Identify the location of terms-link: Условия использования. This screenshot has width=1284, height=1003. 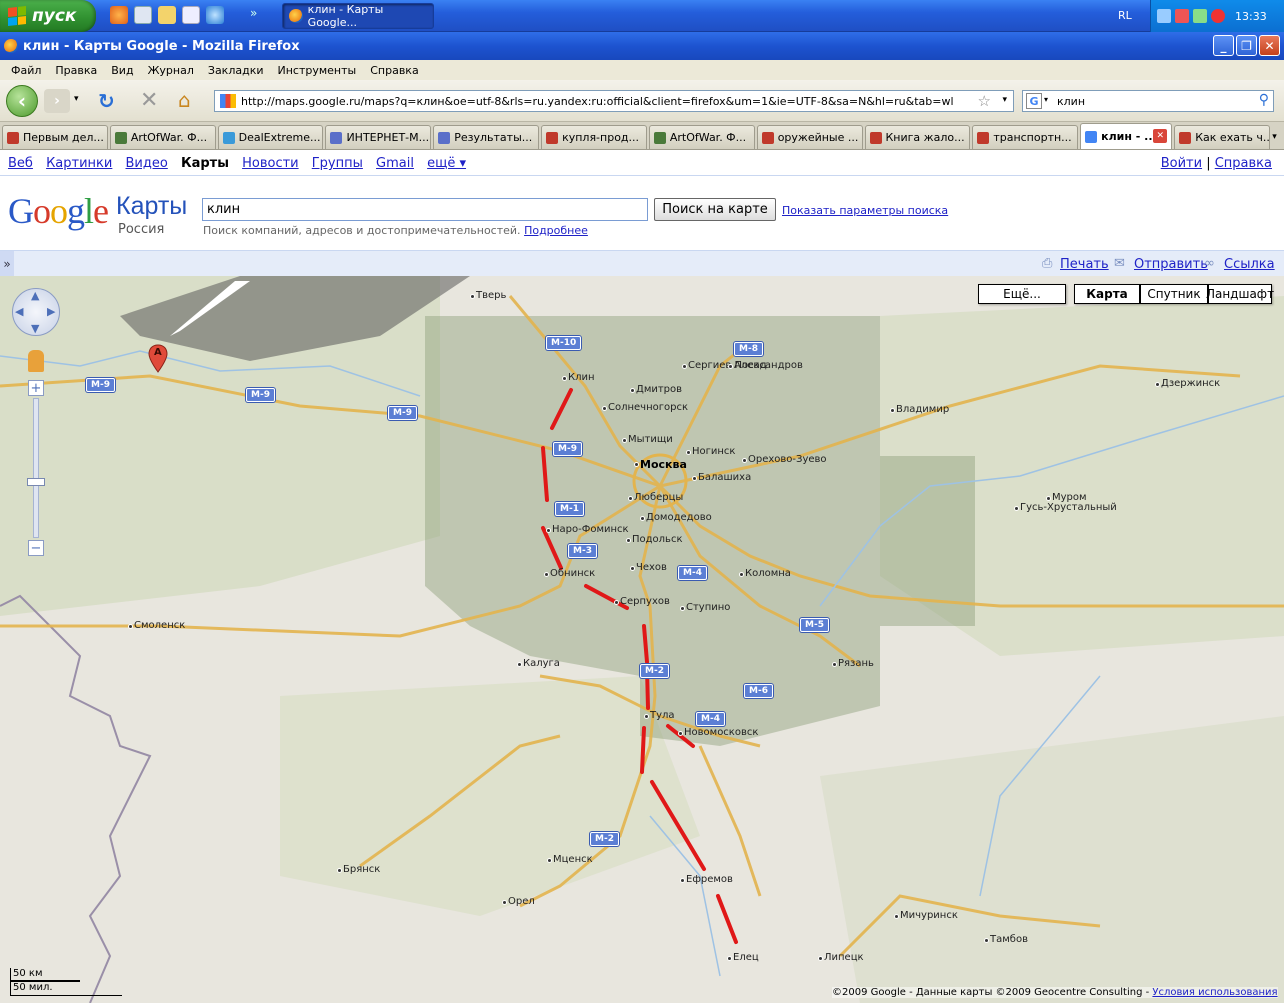
(1214, 992).